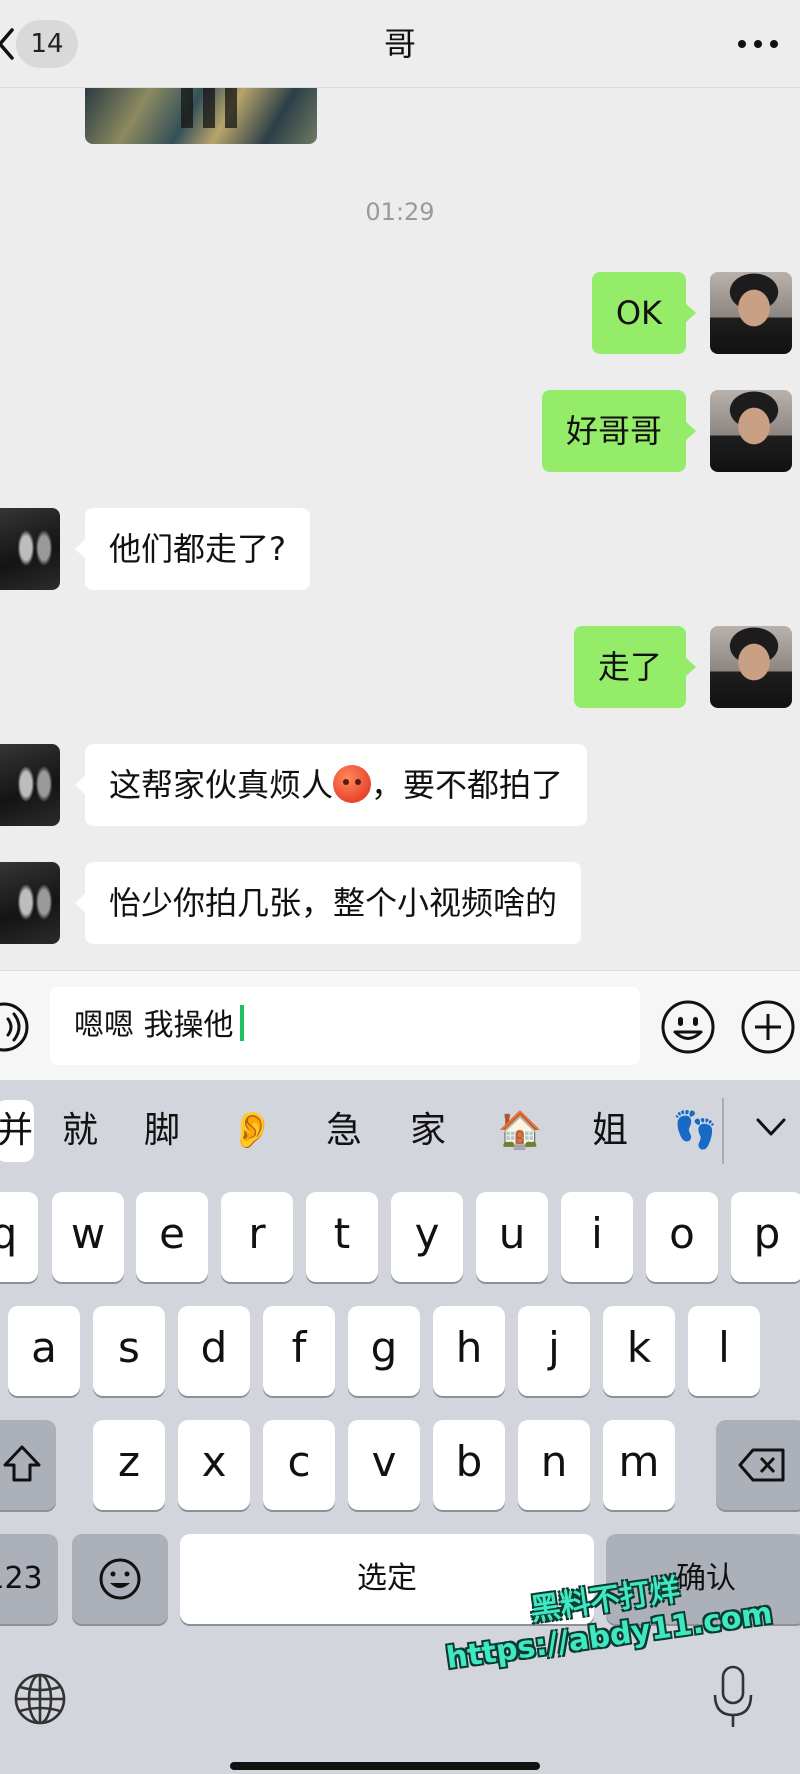 This screenshot has height=1774, width=800. I want to click on key-v: v, so click(384, 1465).